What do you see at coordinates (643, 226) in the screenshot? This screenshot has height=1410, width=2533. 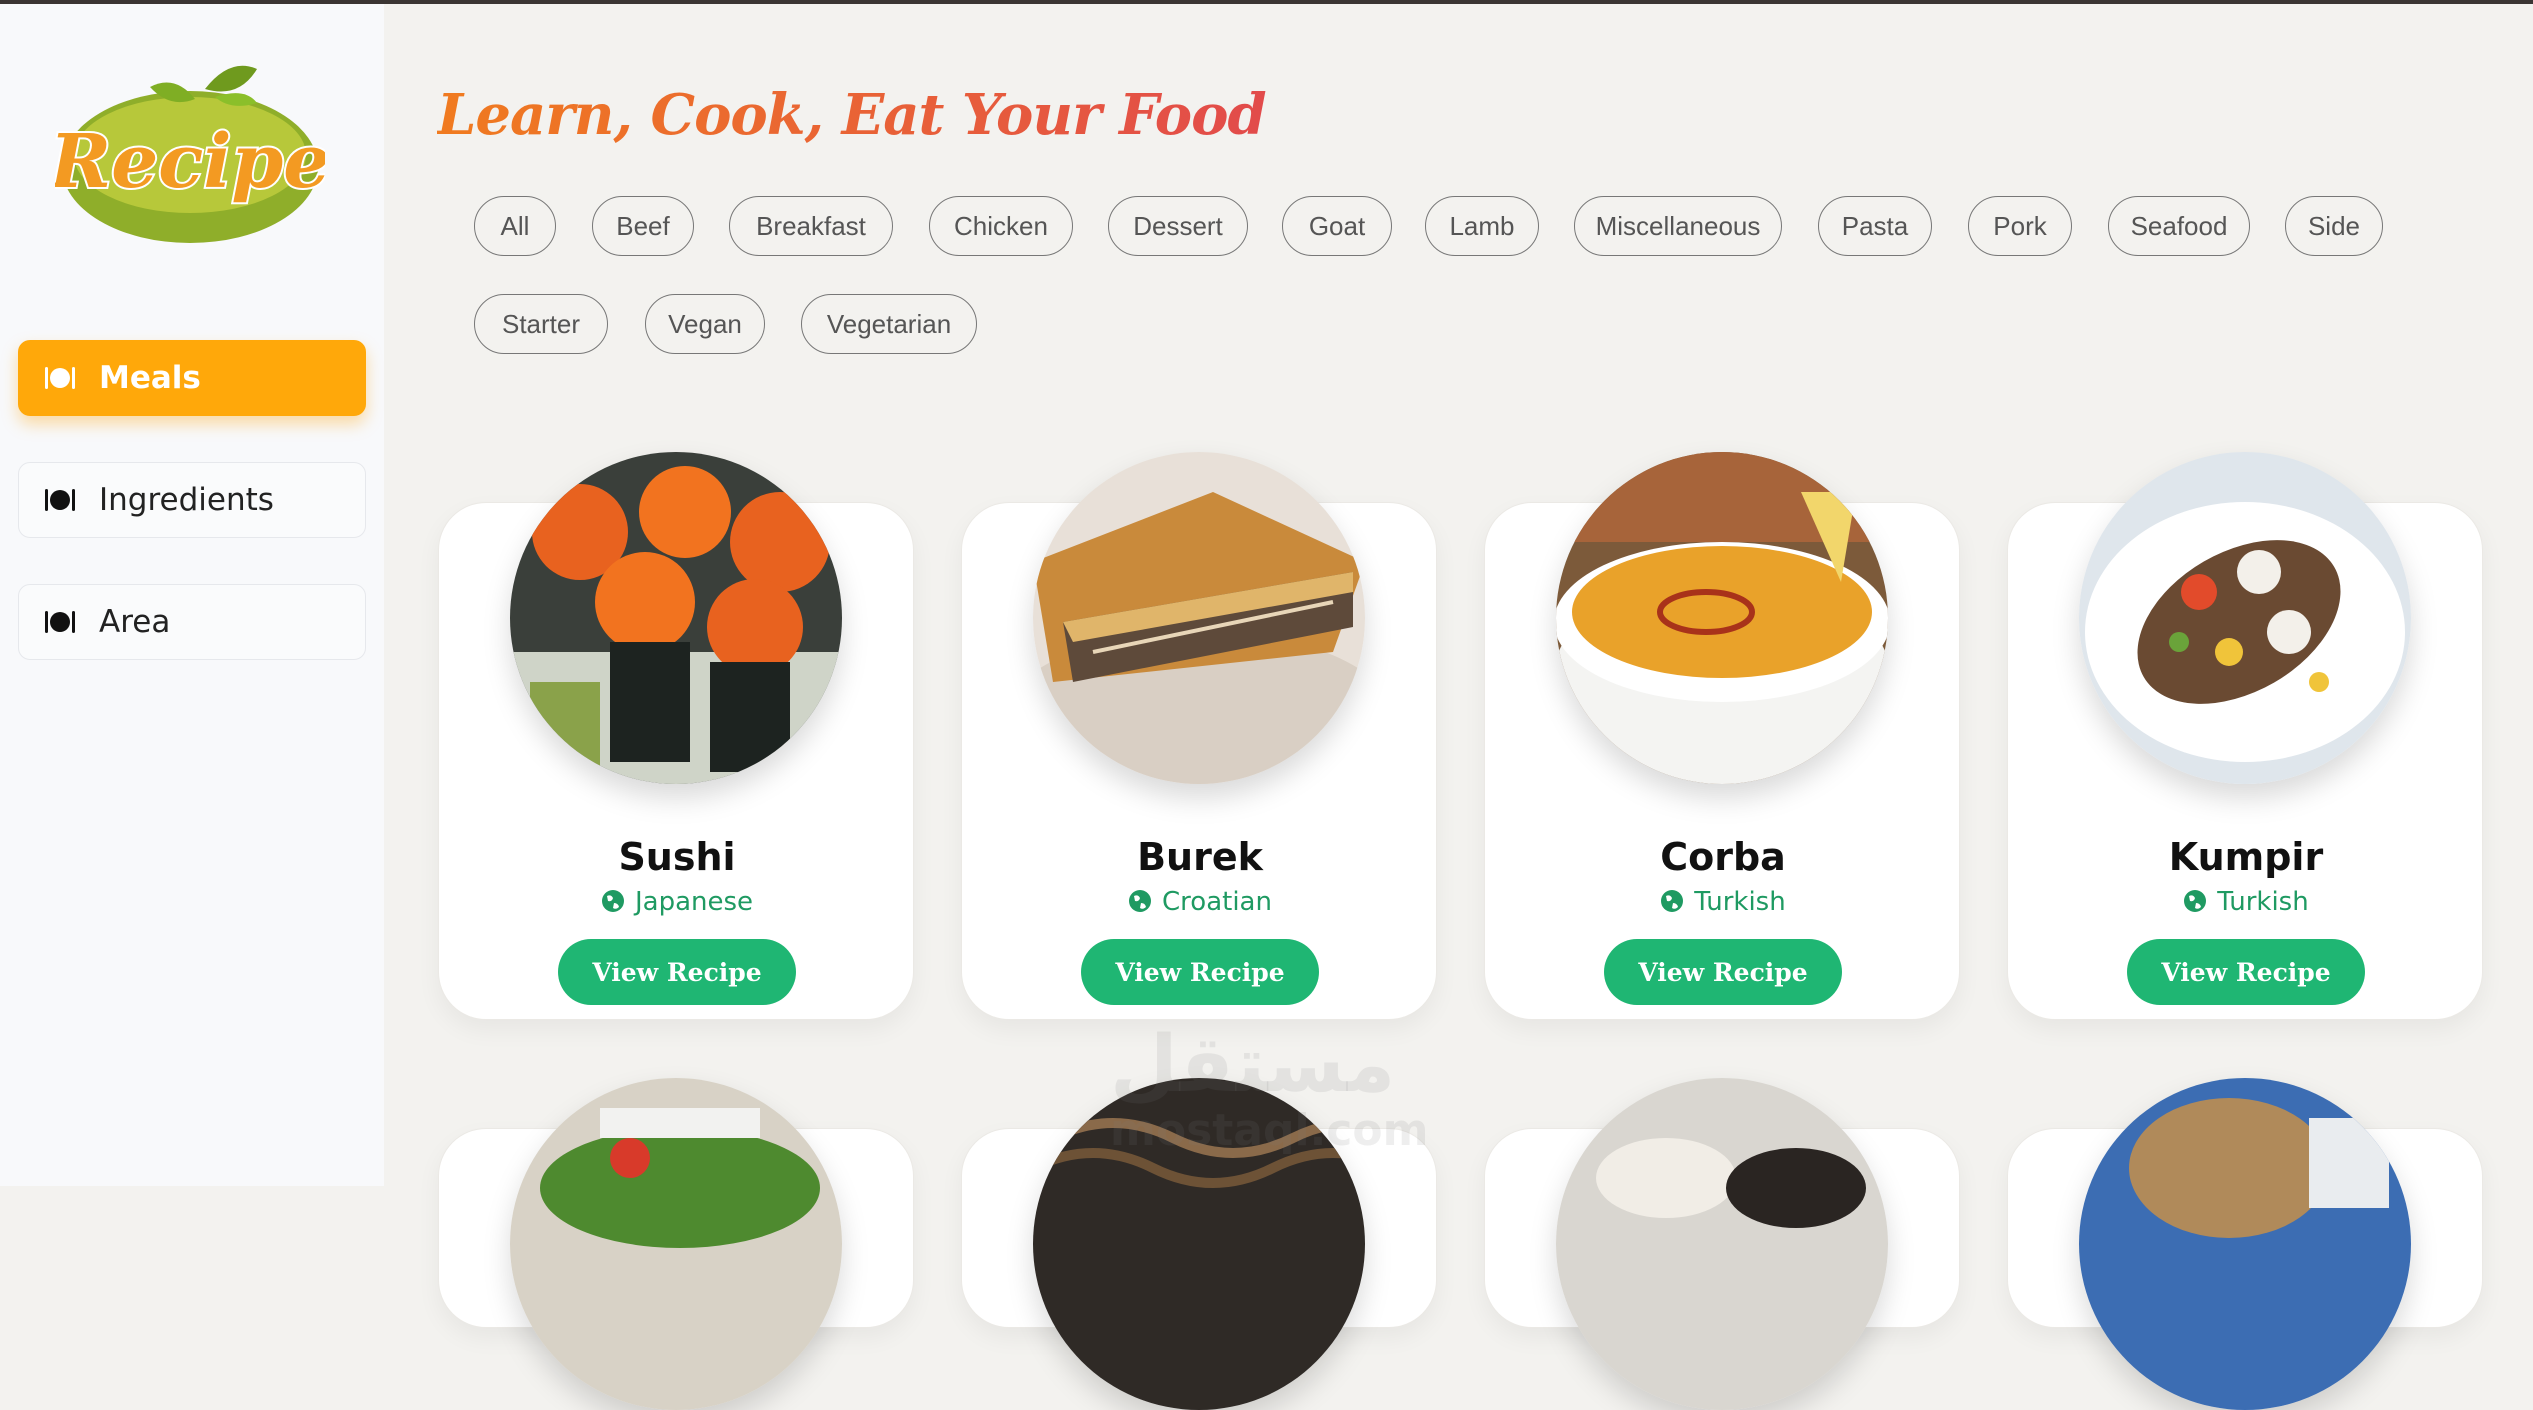 I see `category-chip-beef: Beef` at bounding box center [643, 226].